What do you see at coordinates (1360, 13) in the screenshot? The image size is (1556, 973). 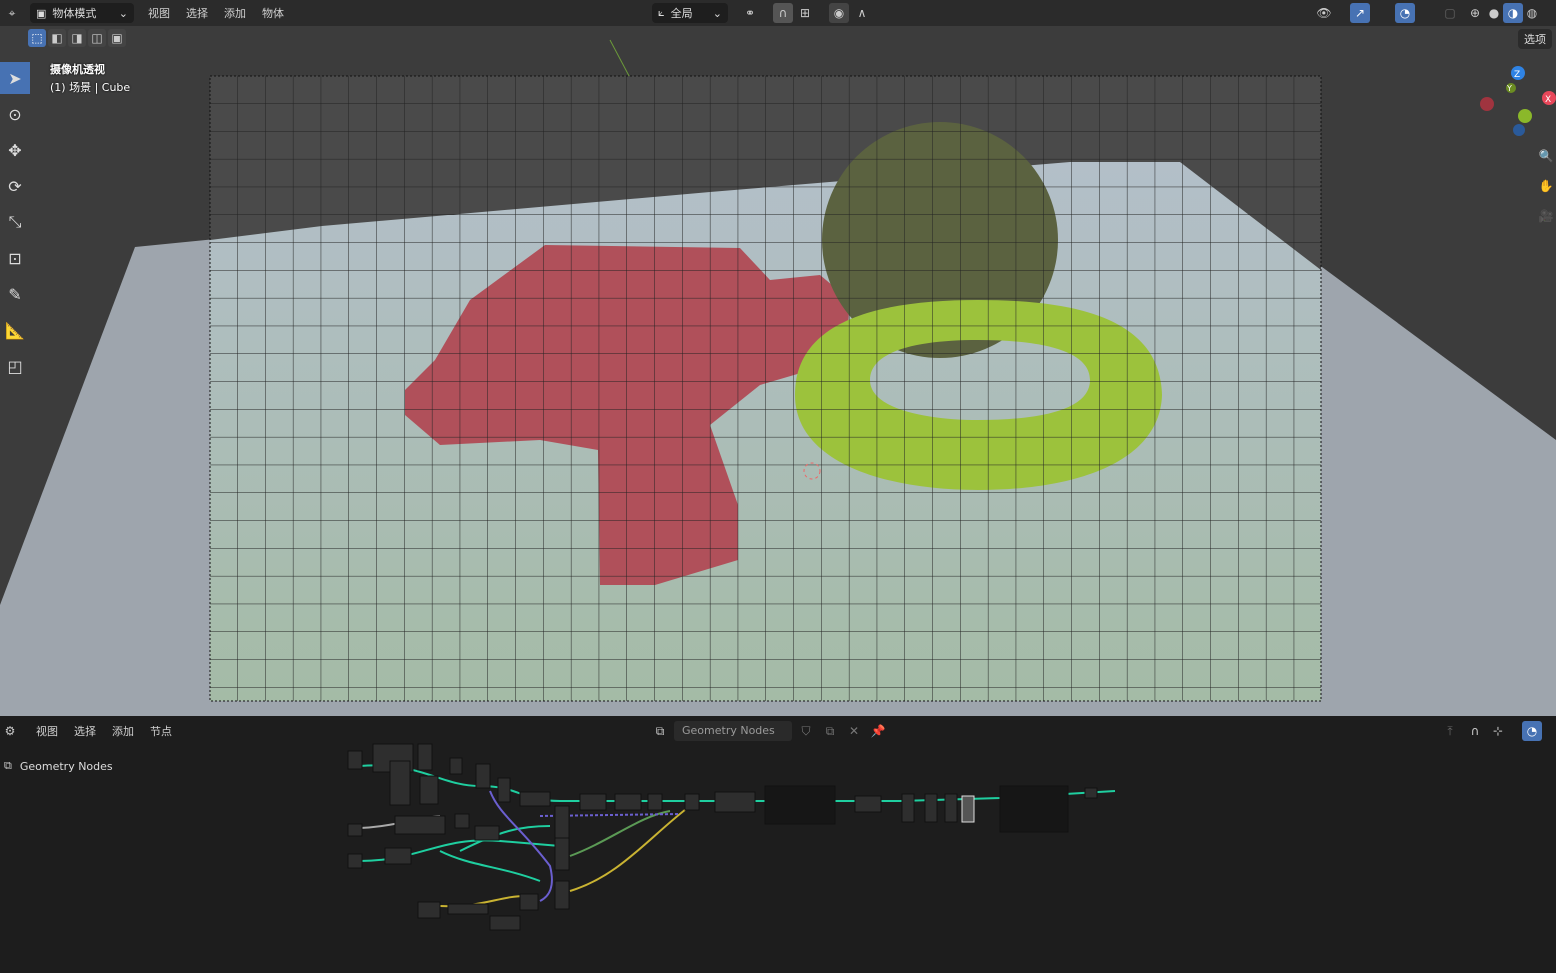 I see `gizmo-icon: ↗` at bounding box center [1360, 13].